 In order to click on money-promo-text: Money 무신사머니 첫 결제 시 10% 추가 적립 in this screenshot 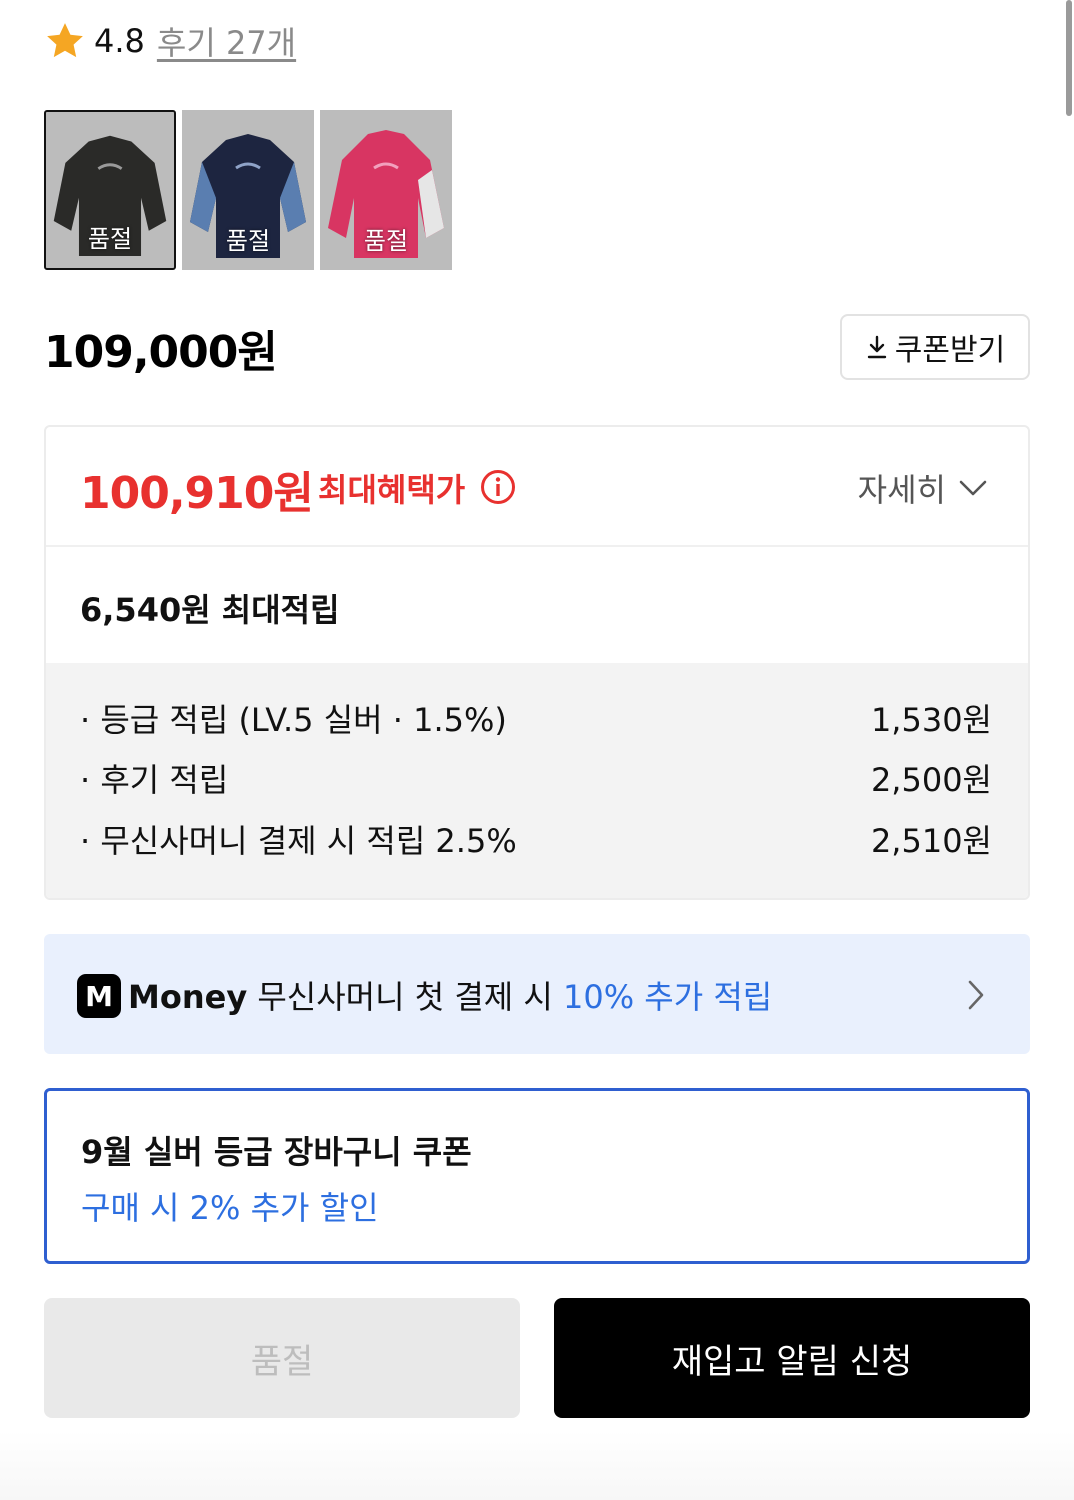, I will do `click(450, 995)`.